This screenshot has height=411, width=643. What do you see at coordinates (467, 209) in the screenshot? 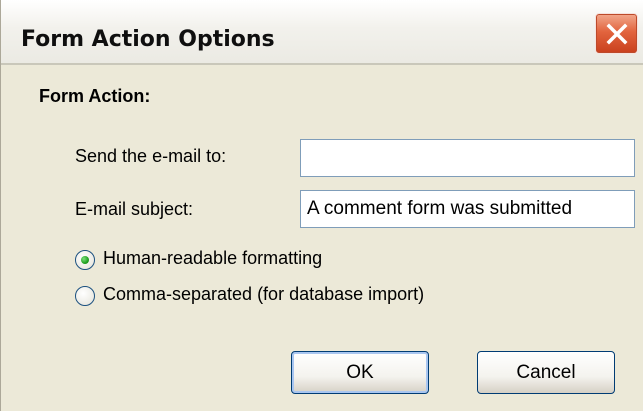
I see `subject-input` at bounding box center [467, 209].